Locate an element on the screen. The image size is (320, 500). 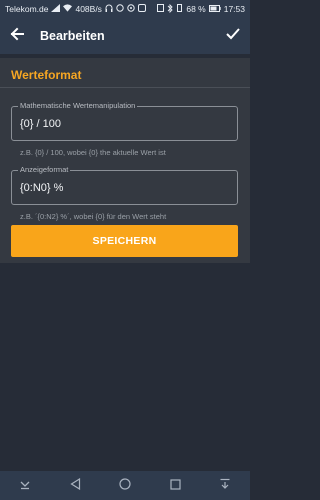
chevron-down-icon is located at coordinates (25, 486).